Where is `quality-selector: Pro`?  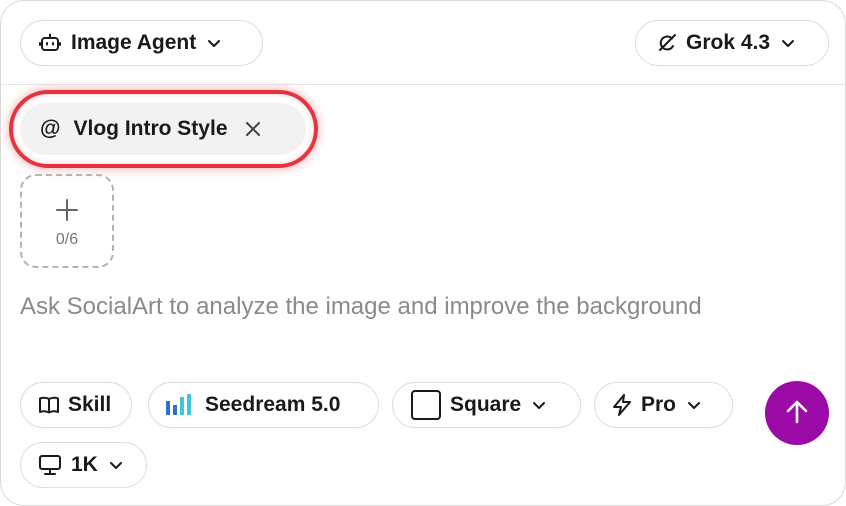 quality-selector: Pro is located at coordinates (663, 405).